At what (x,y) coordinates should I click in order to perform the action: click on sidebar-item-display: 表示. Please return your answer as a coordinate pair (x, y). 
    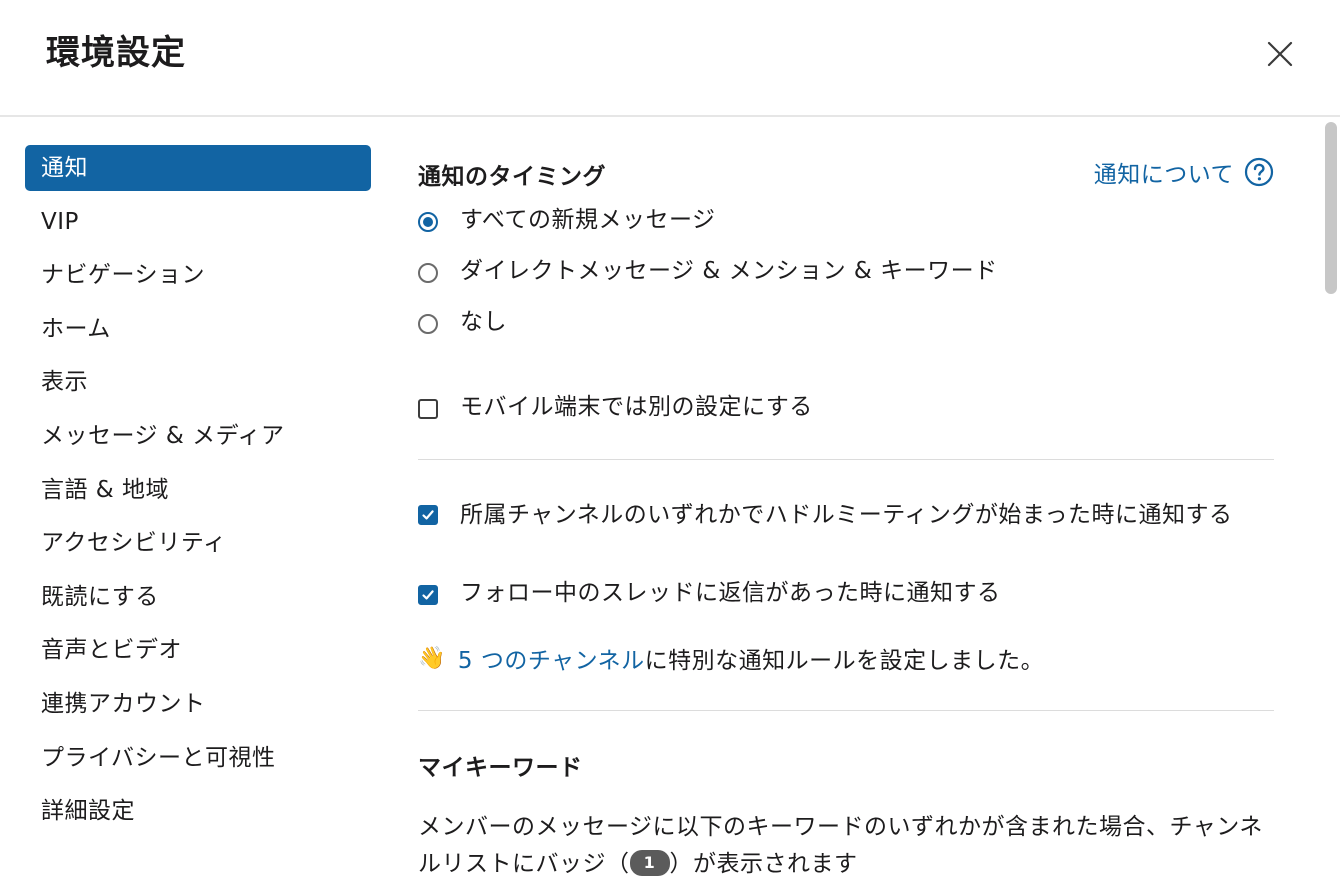
    Looking at the image, I should click on (198, 382).